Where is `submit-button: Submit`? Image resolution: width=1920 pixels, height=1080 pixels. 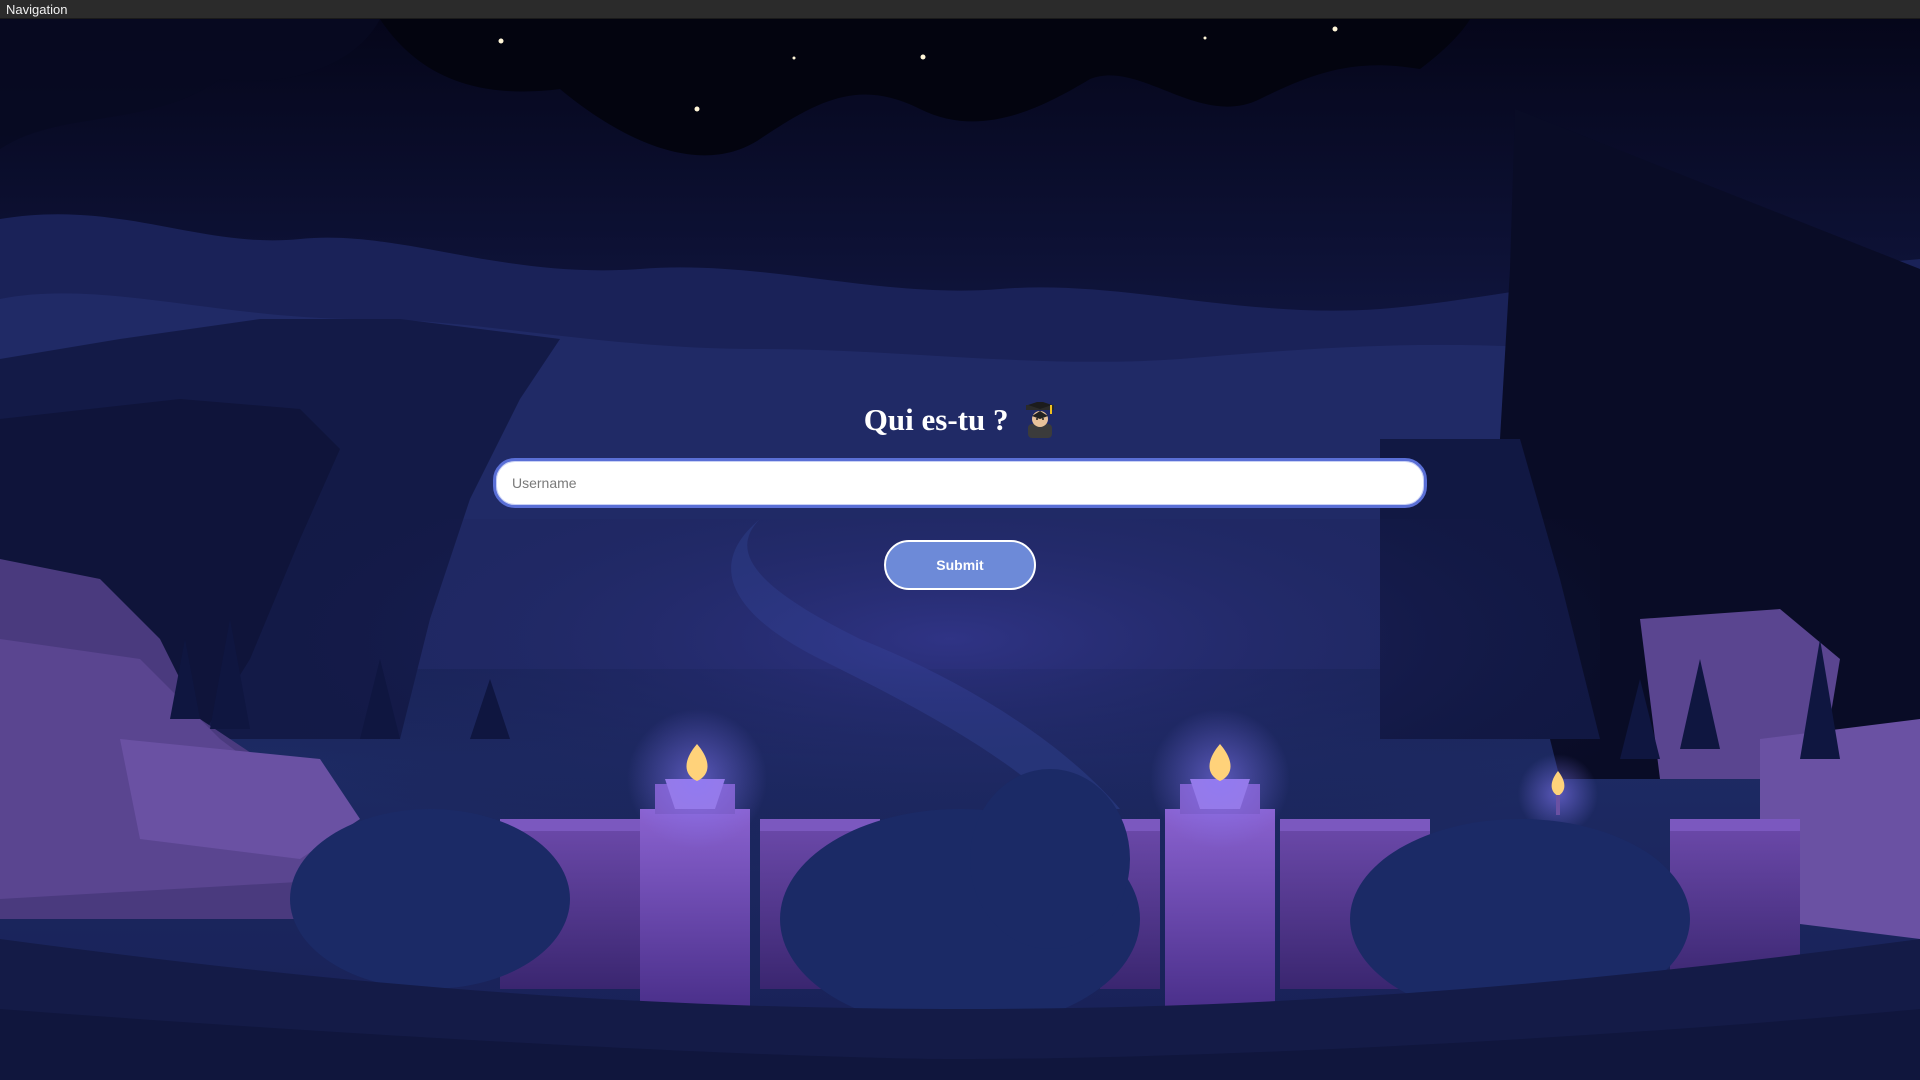
submit-button: Submit is located at coordinates (960, 565).